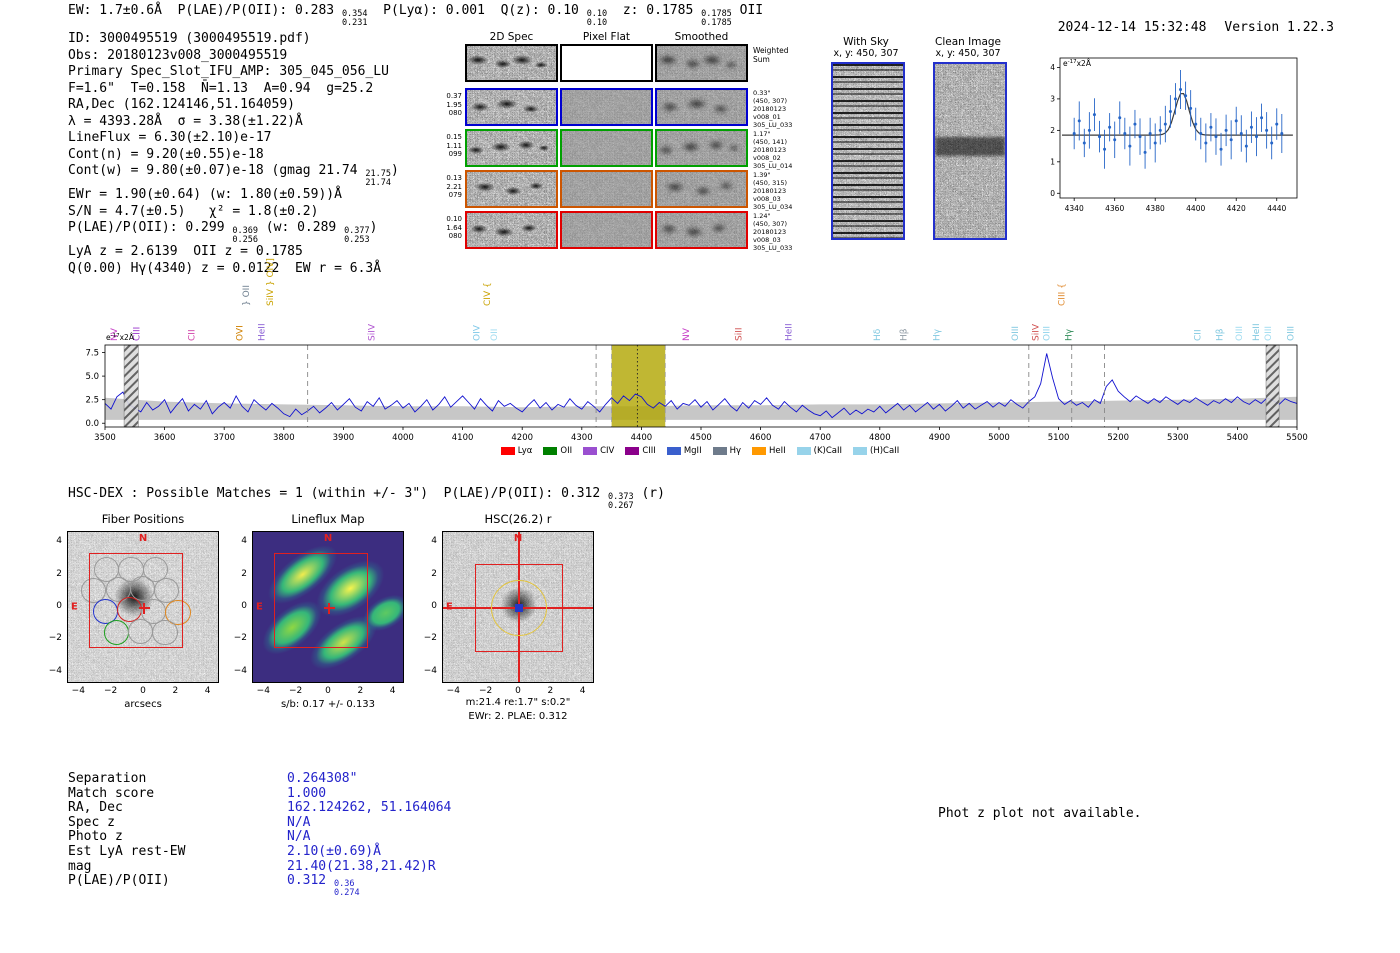 The height and width of the screenshot is (953, 1400). I want to click on match-table-value: N/A, so click(299, 822).